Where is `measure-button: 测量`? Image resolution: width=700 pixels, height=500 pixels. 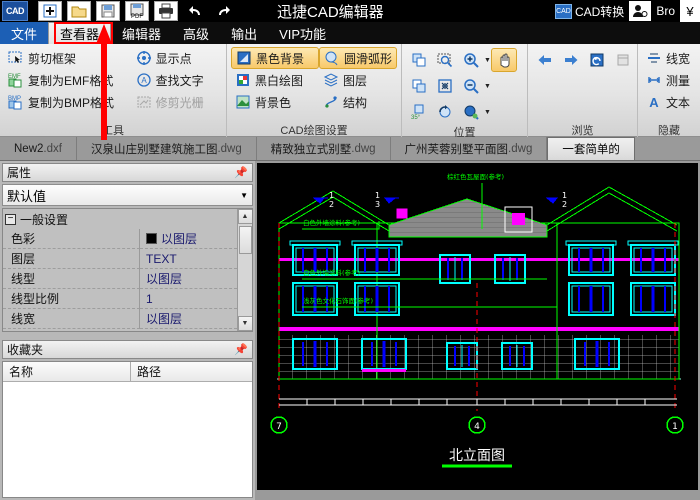
measure-button: 测量 is located at coordinates (668, 80).